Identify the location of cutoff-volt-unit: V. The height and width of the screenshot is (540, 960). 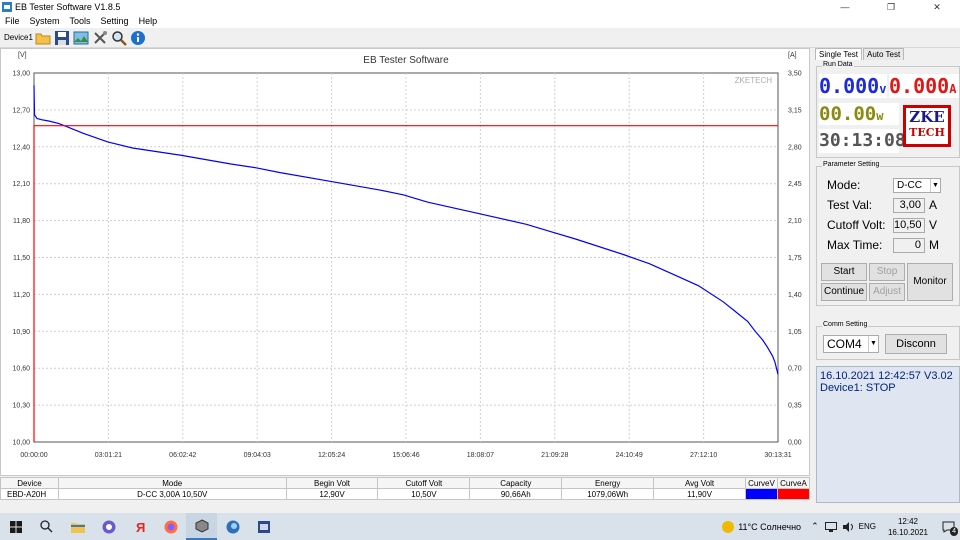
(933, 225).